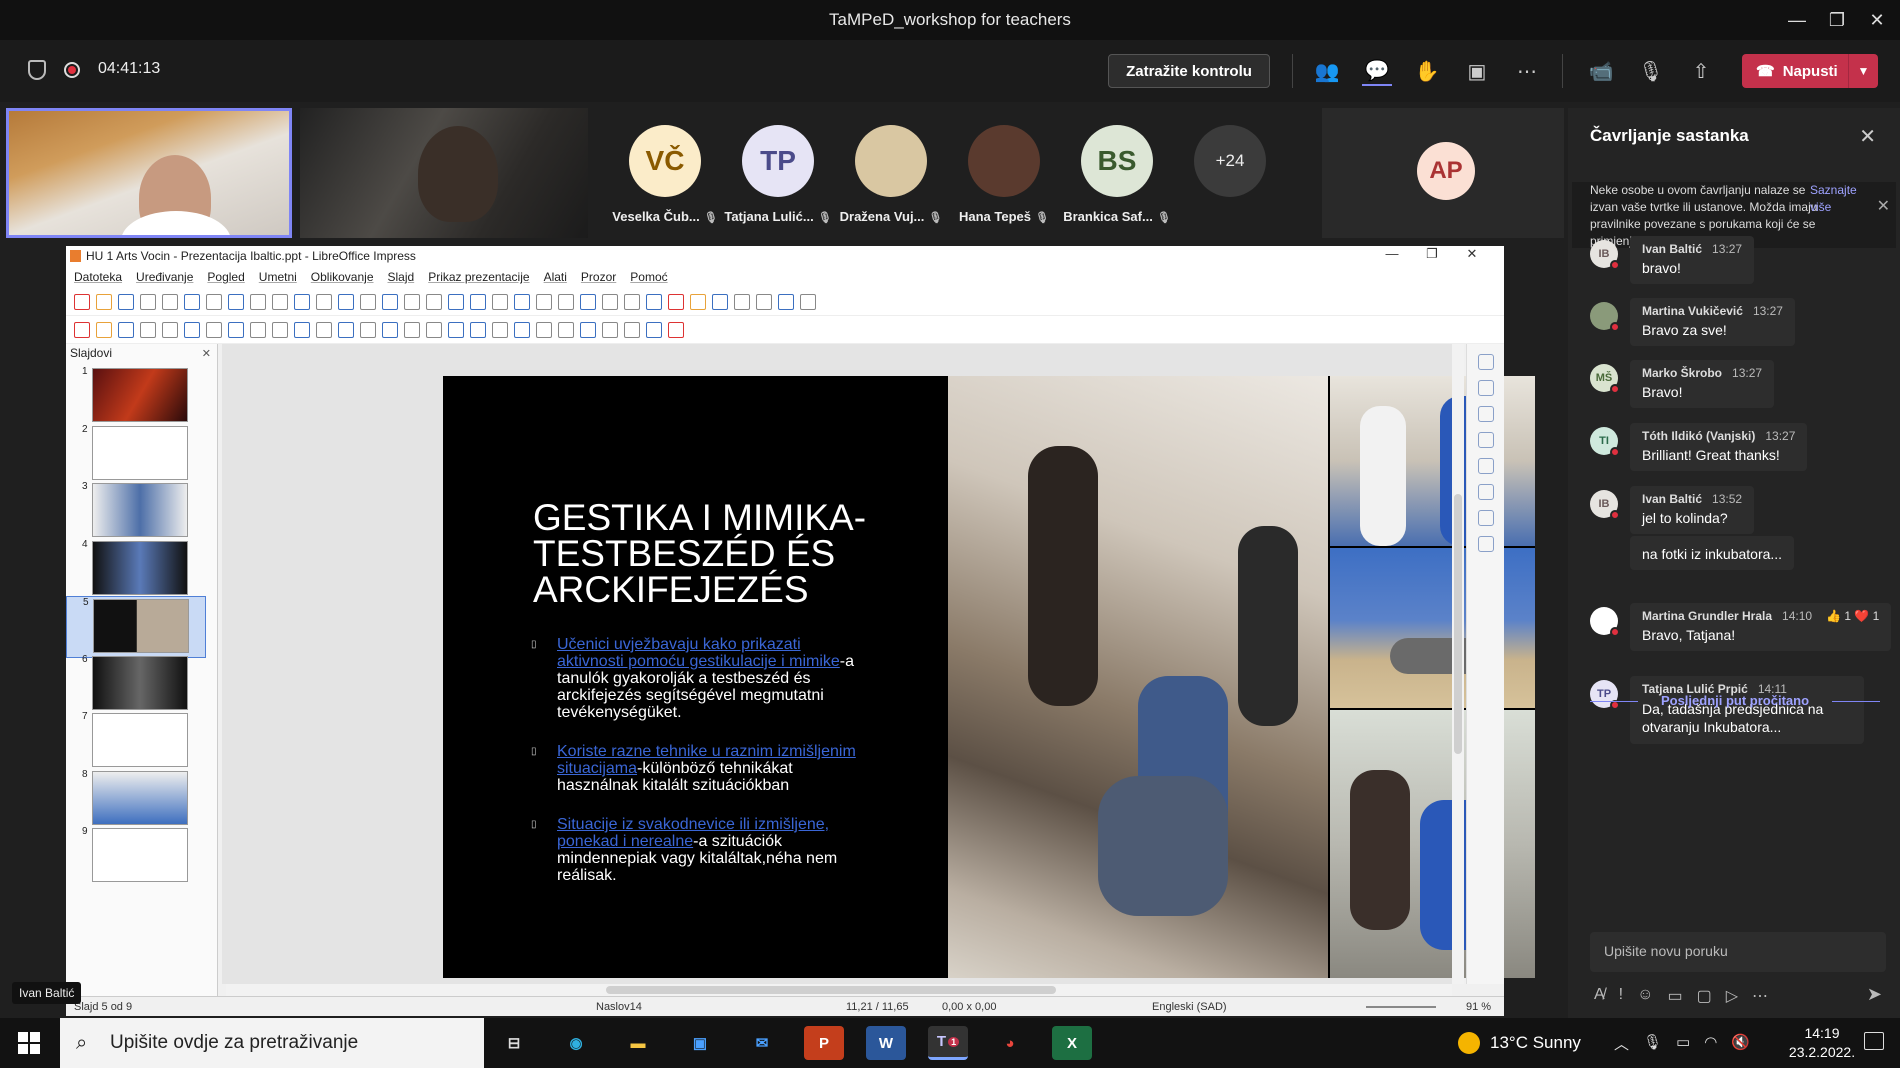 This screenshot has width=1900, height=1068. Describe the element at coordinates (225, 277) in the screenshot. I see `menu-item: Pogled` at that location.